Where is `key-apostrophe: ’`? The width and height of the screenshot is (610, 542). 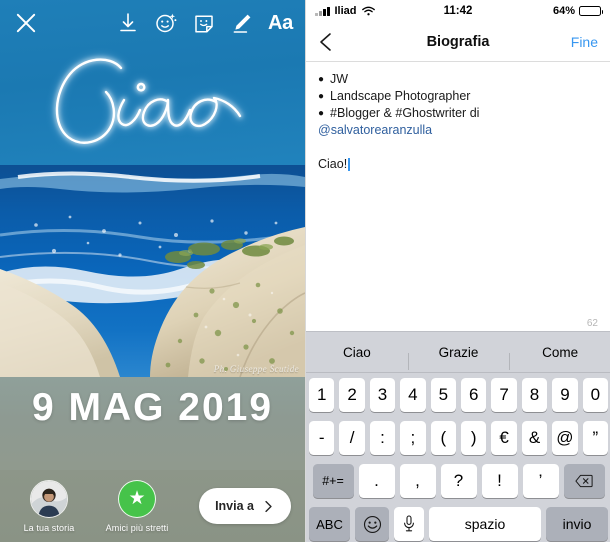 key-apostrophe: ’ is located at coordinates (540, 481).